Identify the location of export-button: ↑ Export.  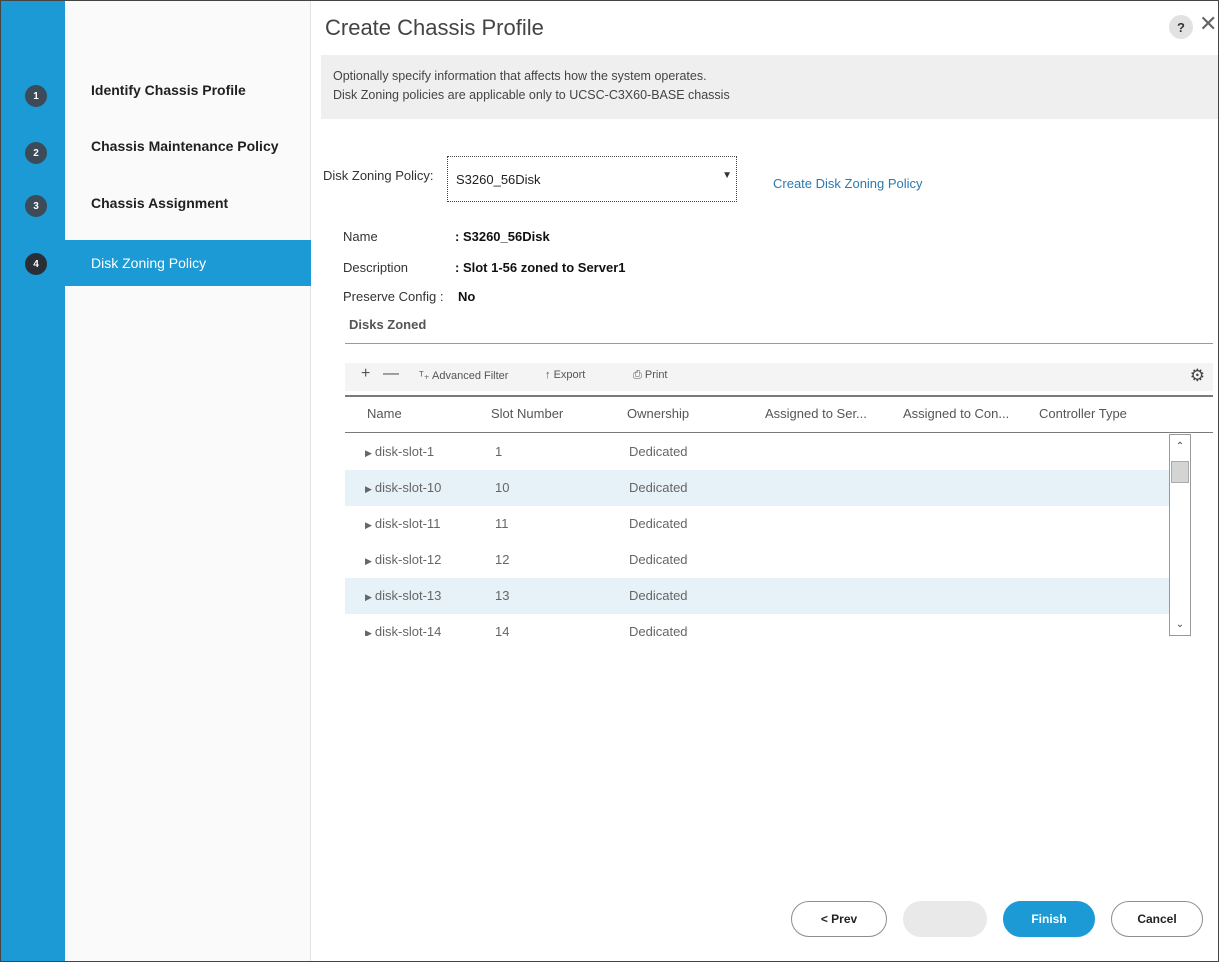
(565, 375).